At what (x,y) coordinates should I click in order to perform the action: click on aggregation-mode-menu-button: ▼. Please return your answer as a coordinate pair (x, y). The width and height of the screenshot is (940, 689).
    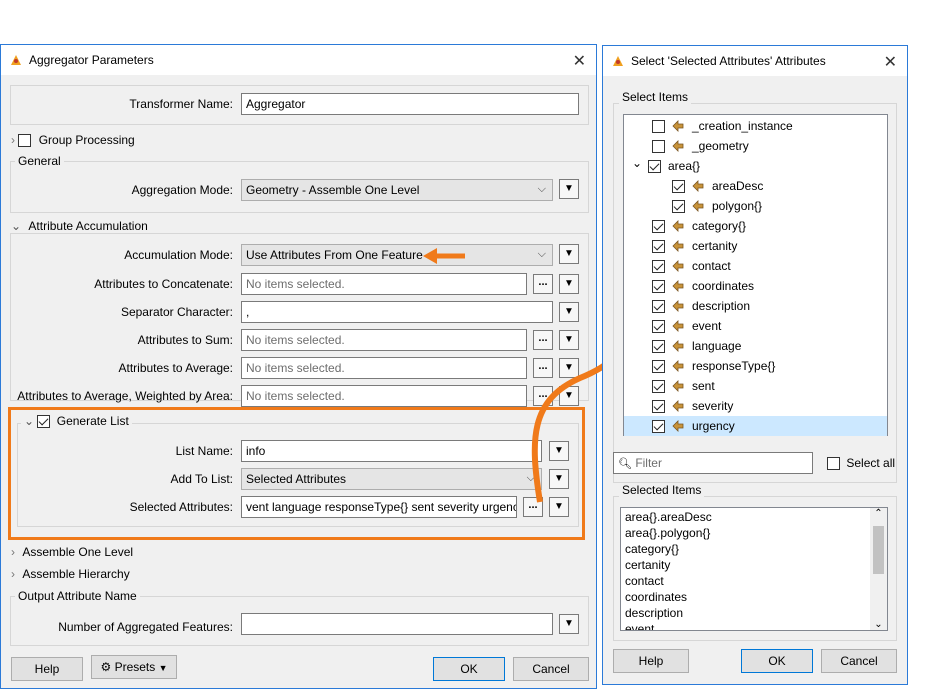
    Looking at the image, I should click on (569, 189).